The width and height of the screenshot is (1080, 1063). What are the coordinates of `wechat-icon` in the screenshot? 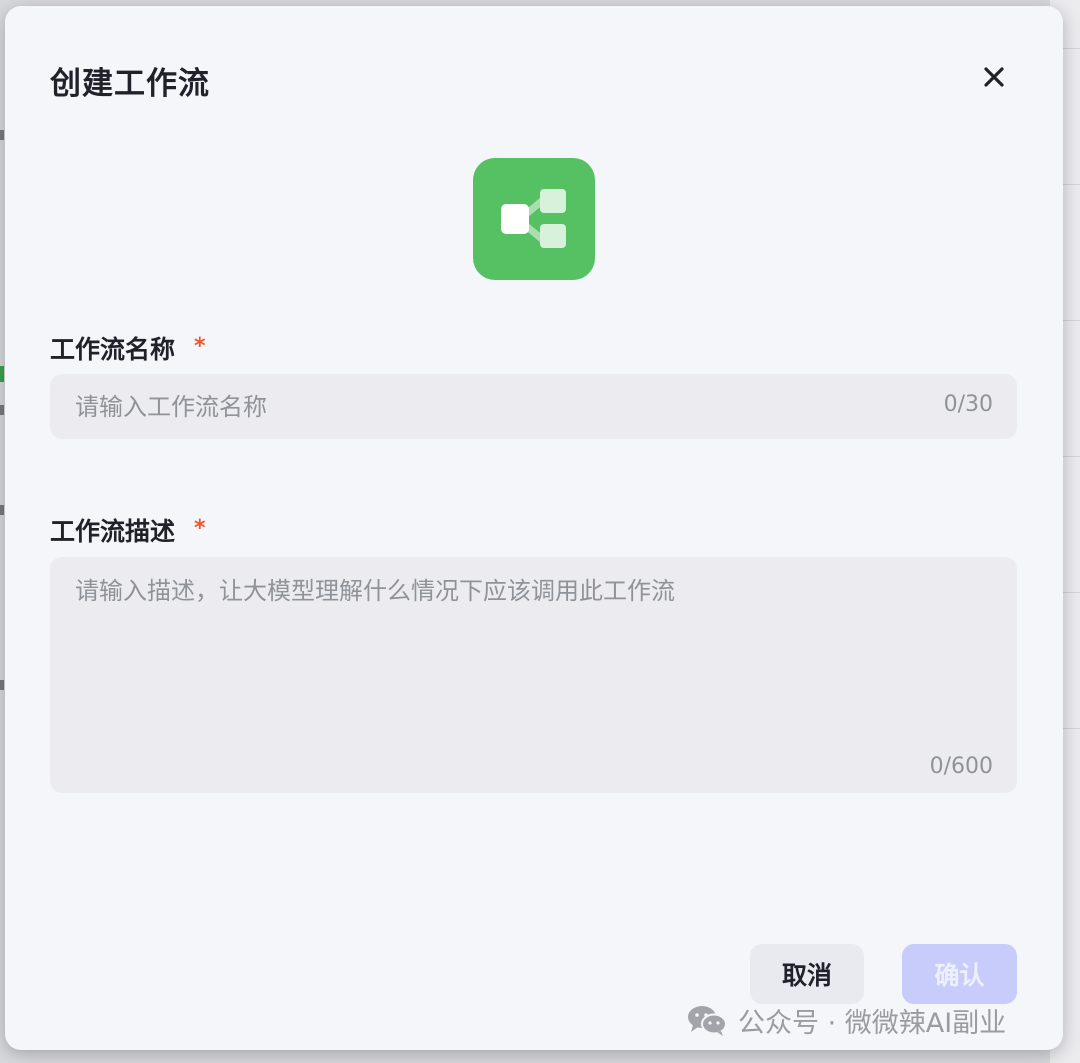 It's located at (707, 1021).